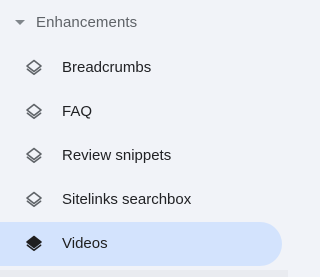  I want to click on sidebar-item-label: Breadcrumbs, so click(107, 67).